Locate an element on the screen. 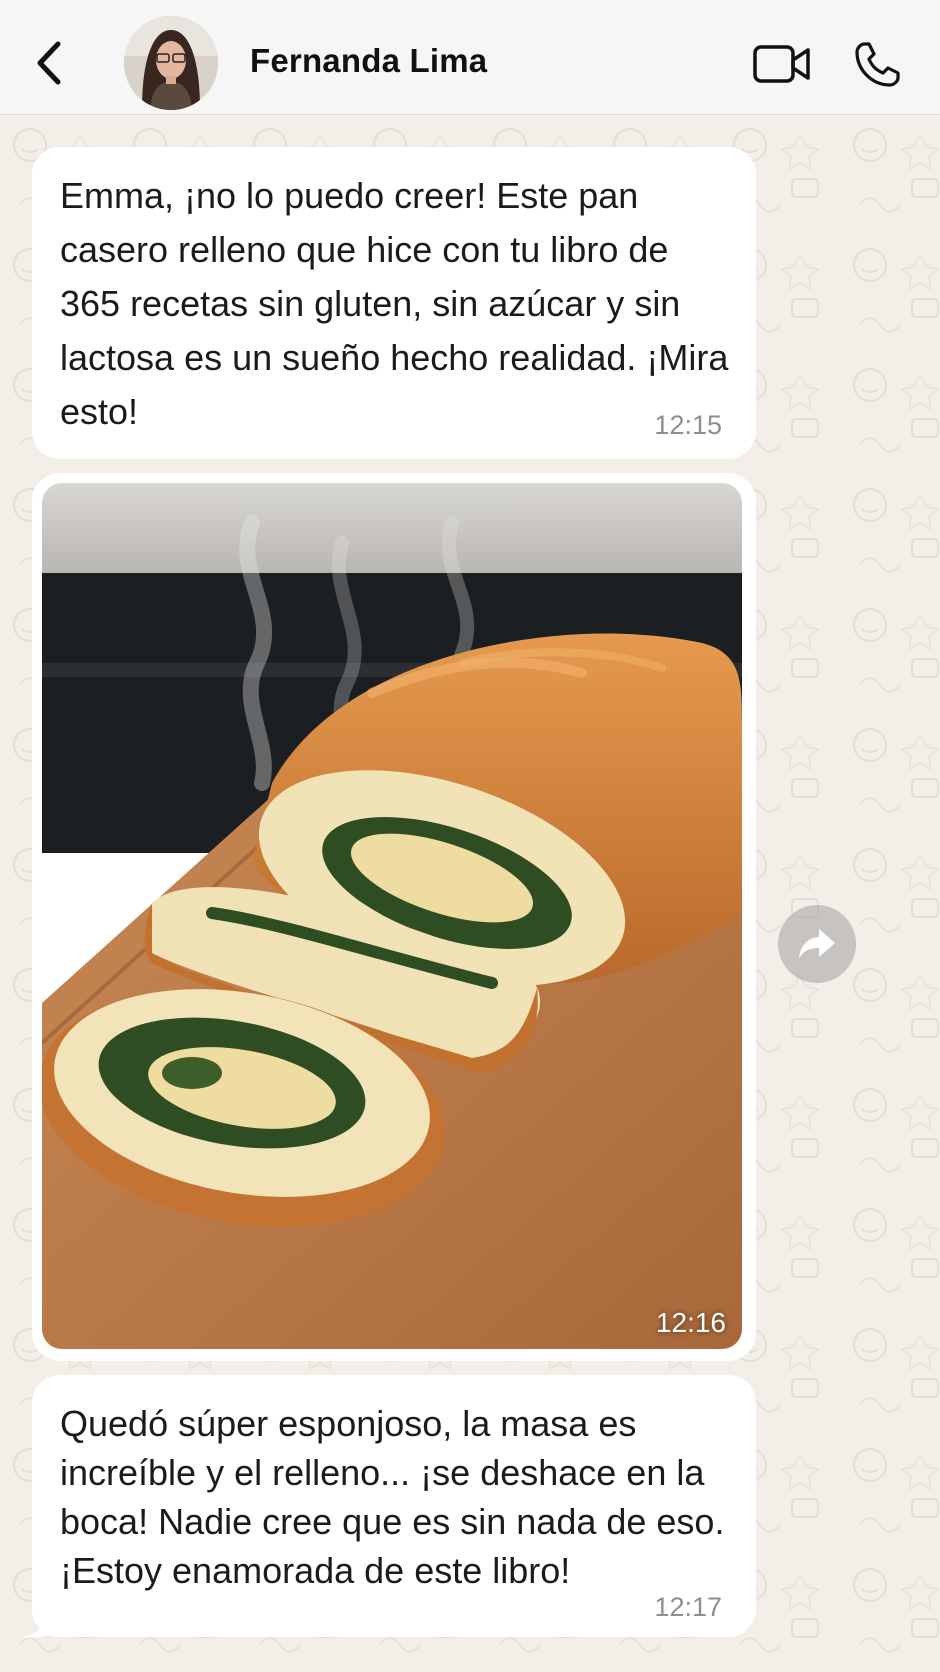 Image resolution: width=940 pixels, height=1672 pixels. back-button is located at coordinates (50, 63).